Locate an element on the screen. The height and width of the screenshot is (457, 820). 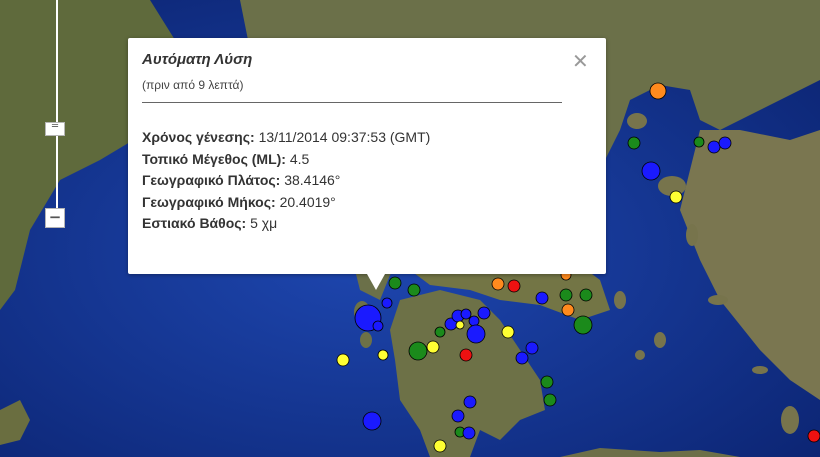
zoom-slider-track is located at coordinates (57, 105).